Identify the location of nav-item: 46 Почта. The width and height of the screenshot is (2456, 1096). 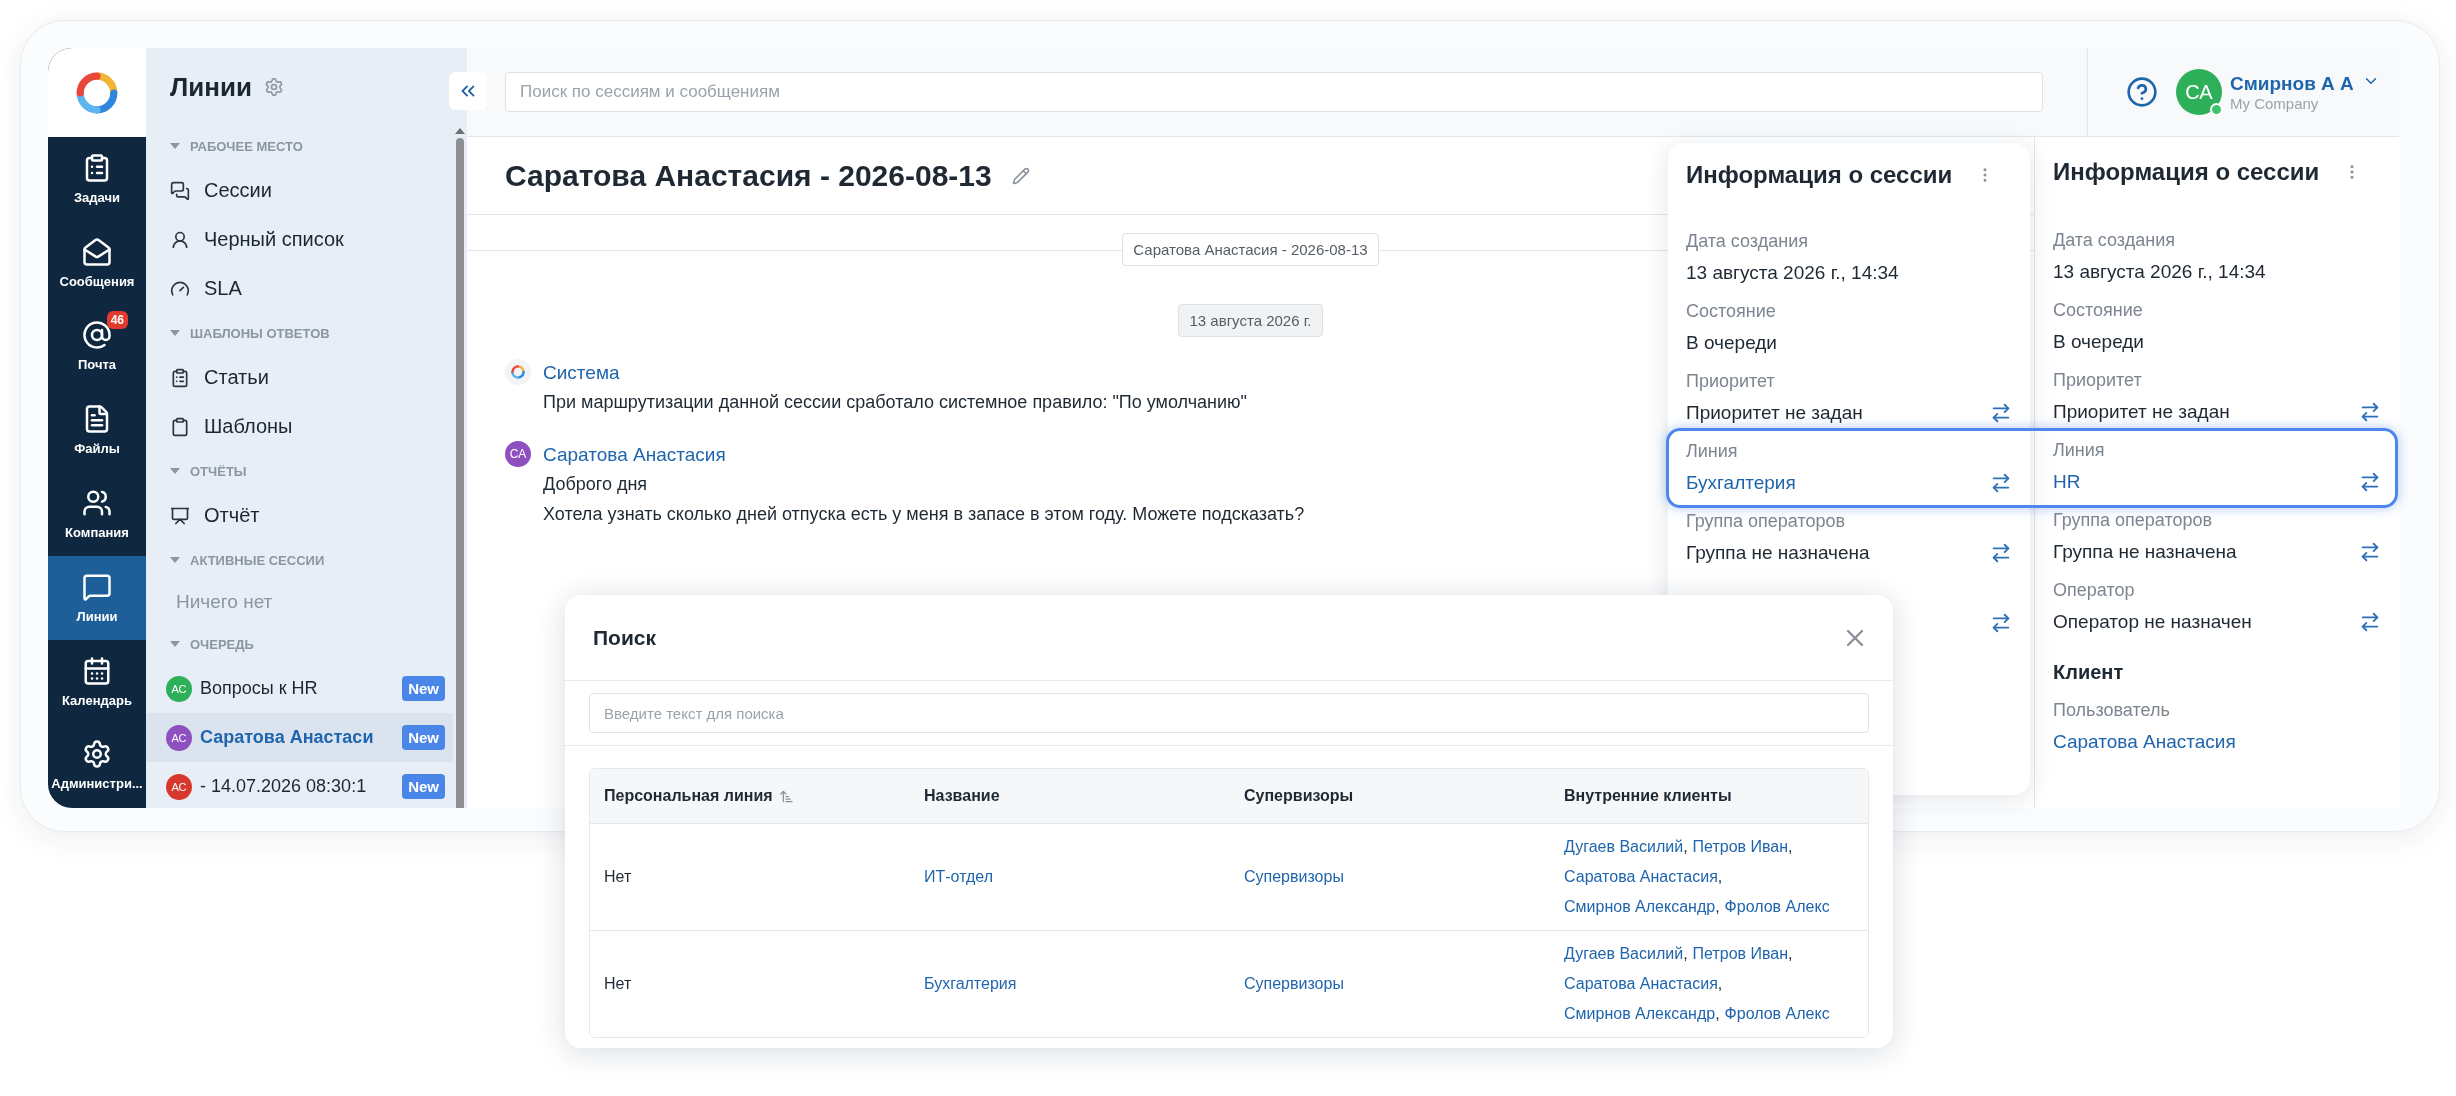
(97, 346).